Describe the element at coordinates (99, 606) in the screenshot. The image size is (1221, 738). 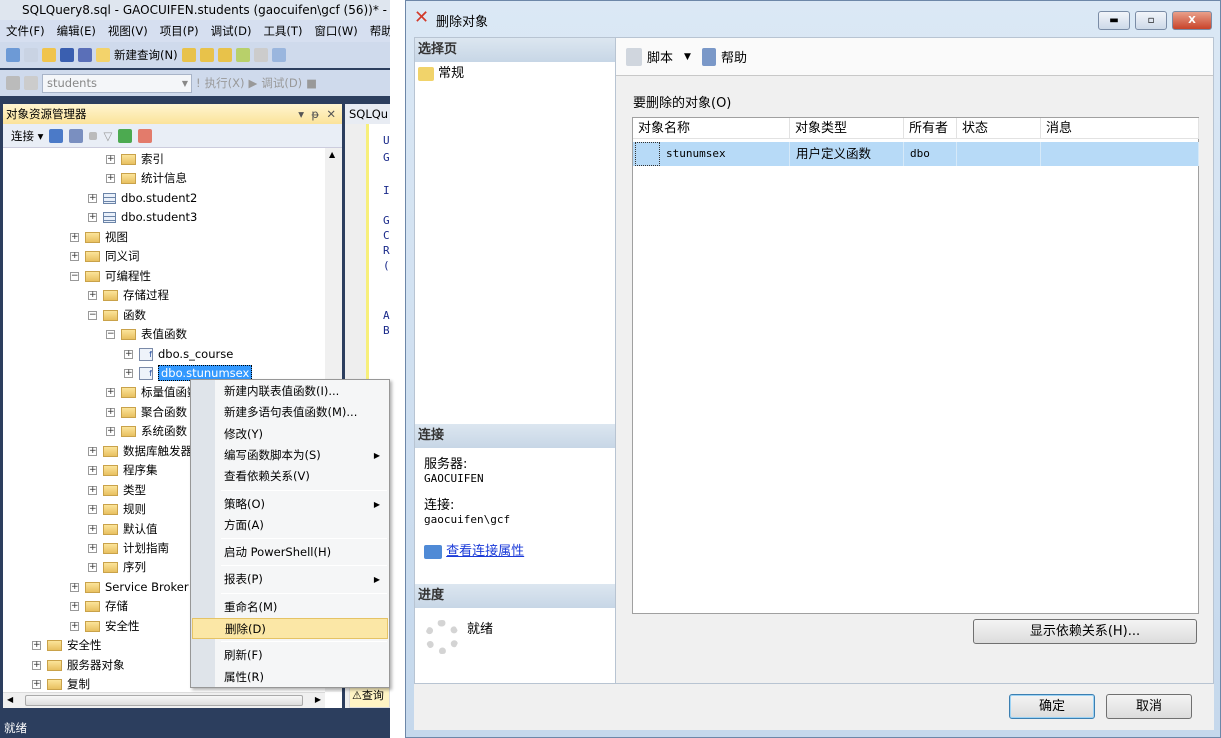
I see `tree-node: + 存储` at that location.